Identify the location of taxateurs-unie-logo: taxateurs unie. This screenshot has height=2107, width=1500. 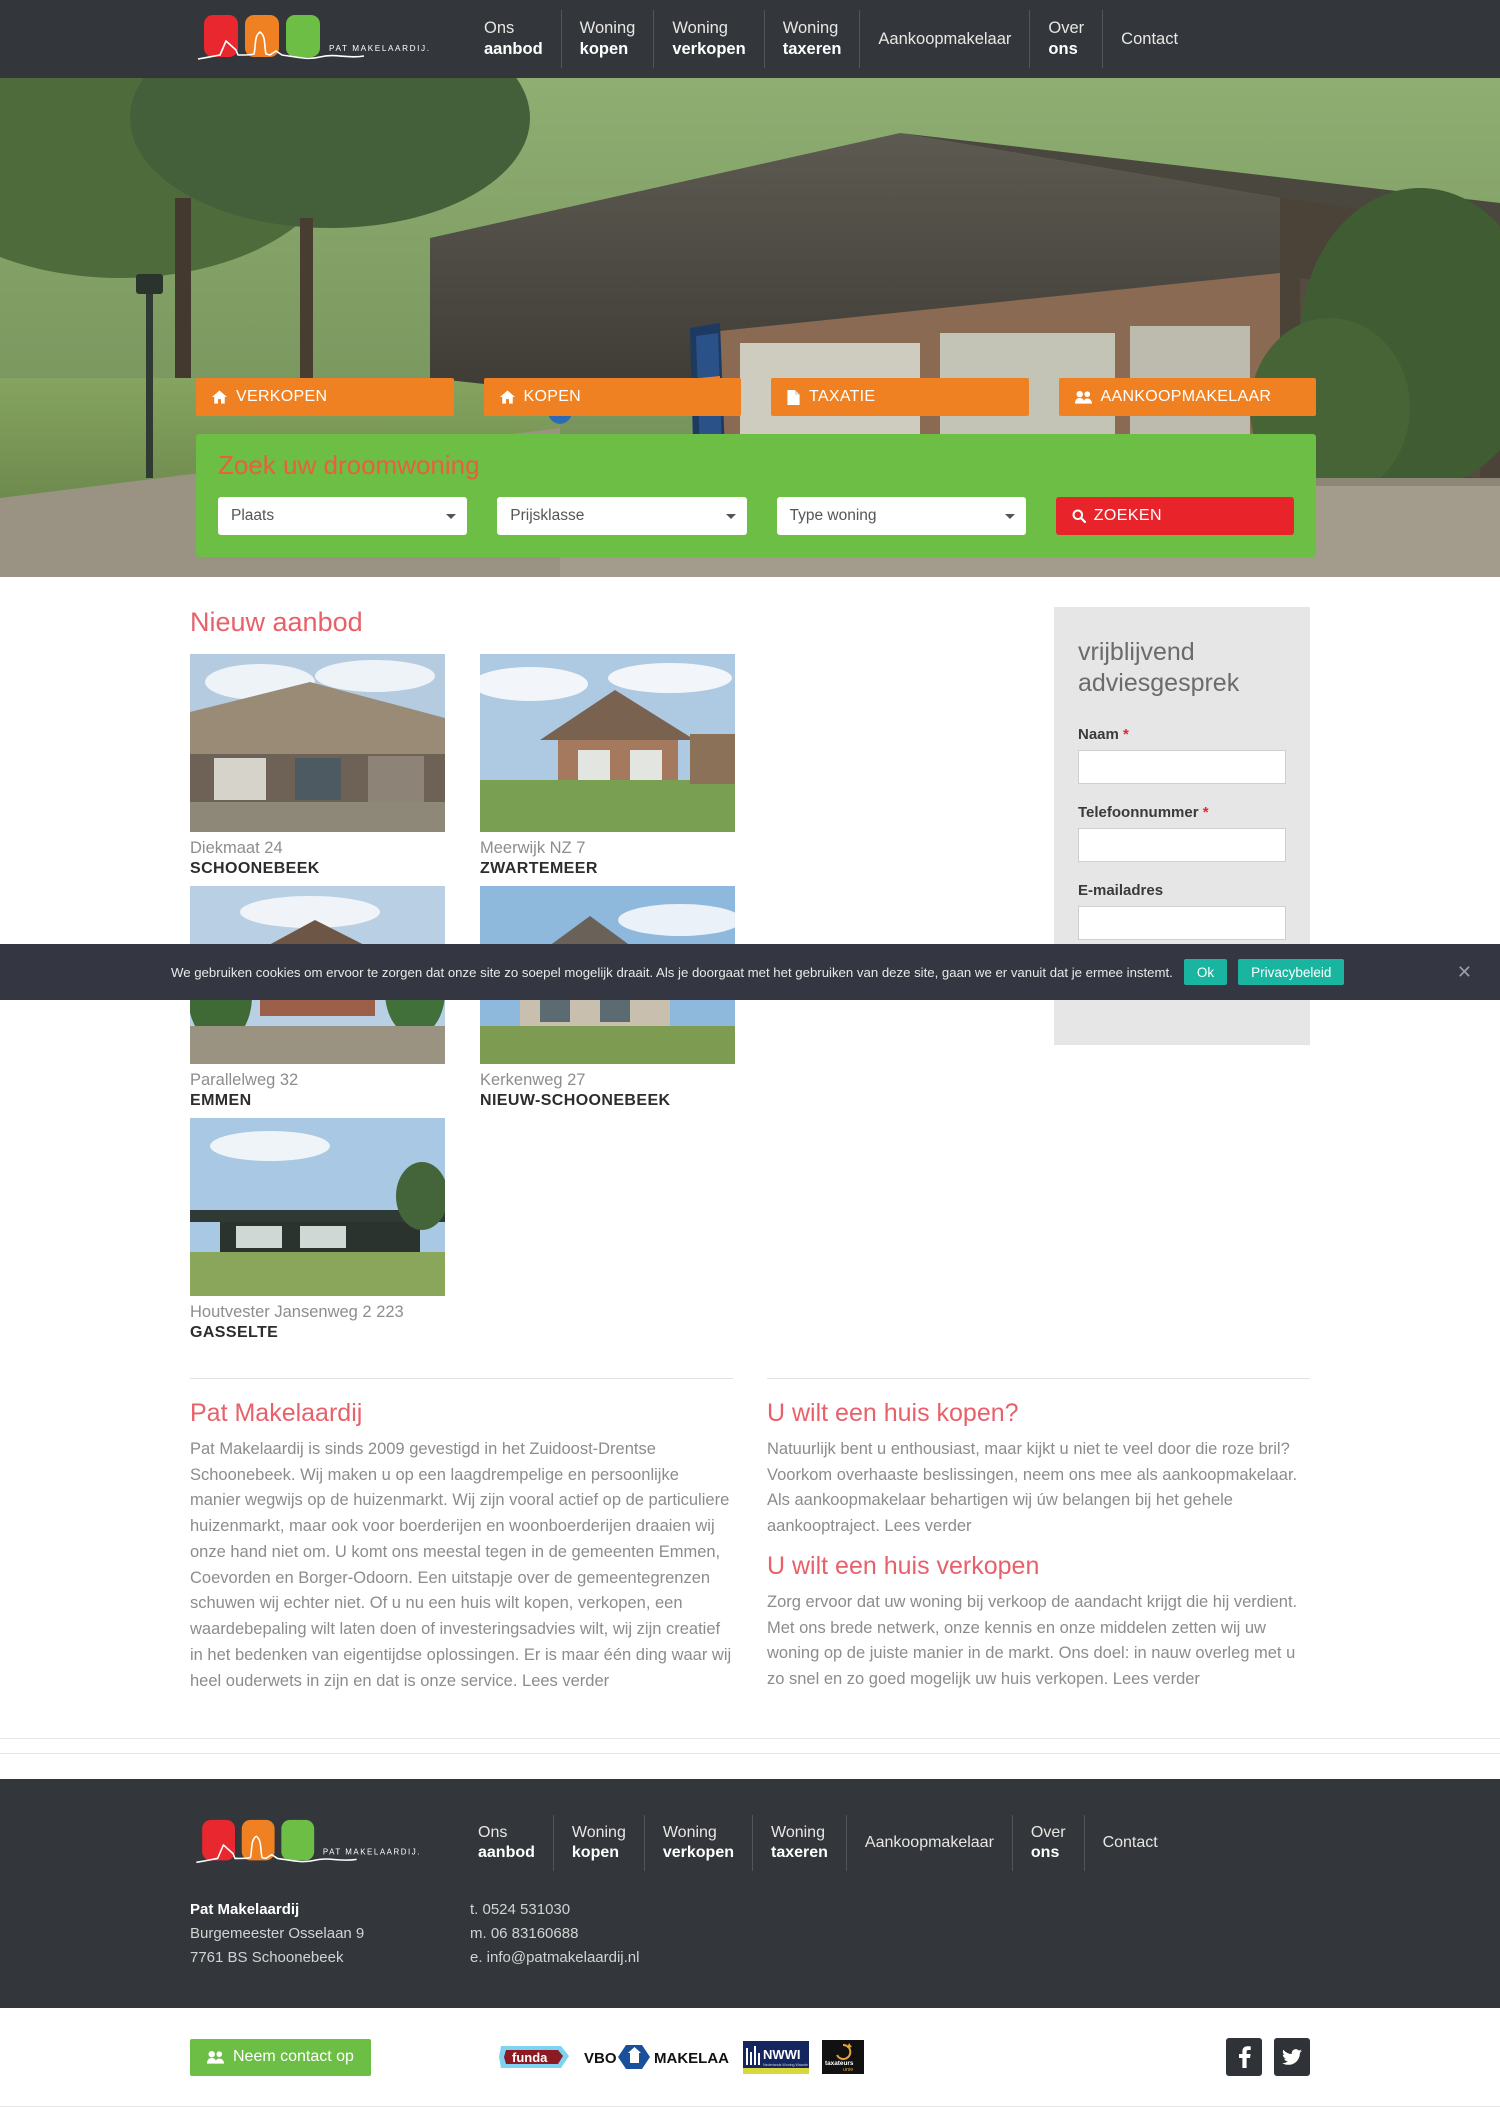
(842, 2057).